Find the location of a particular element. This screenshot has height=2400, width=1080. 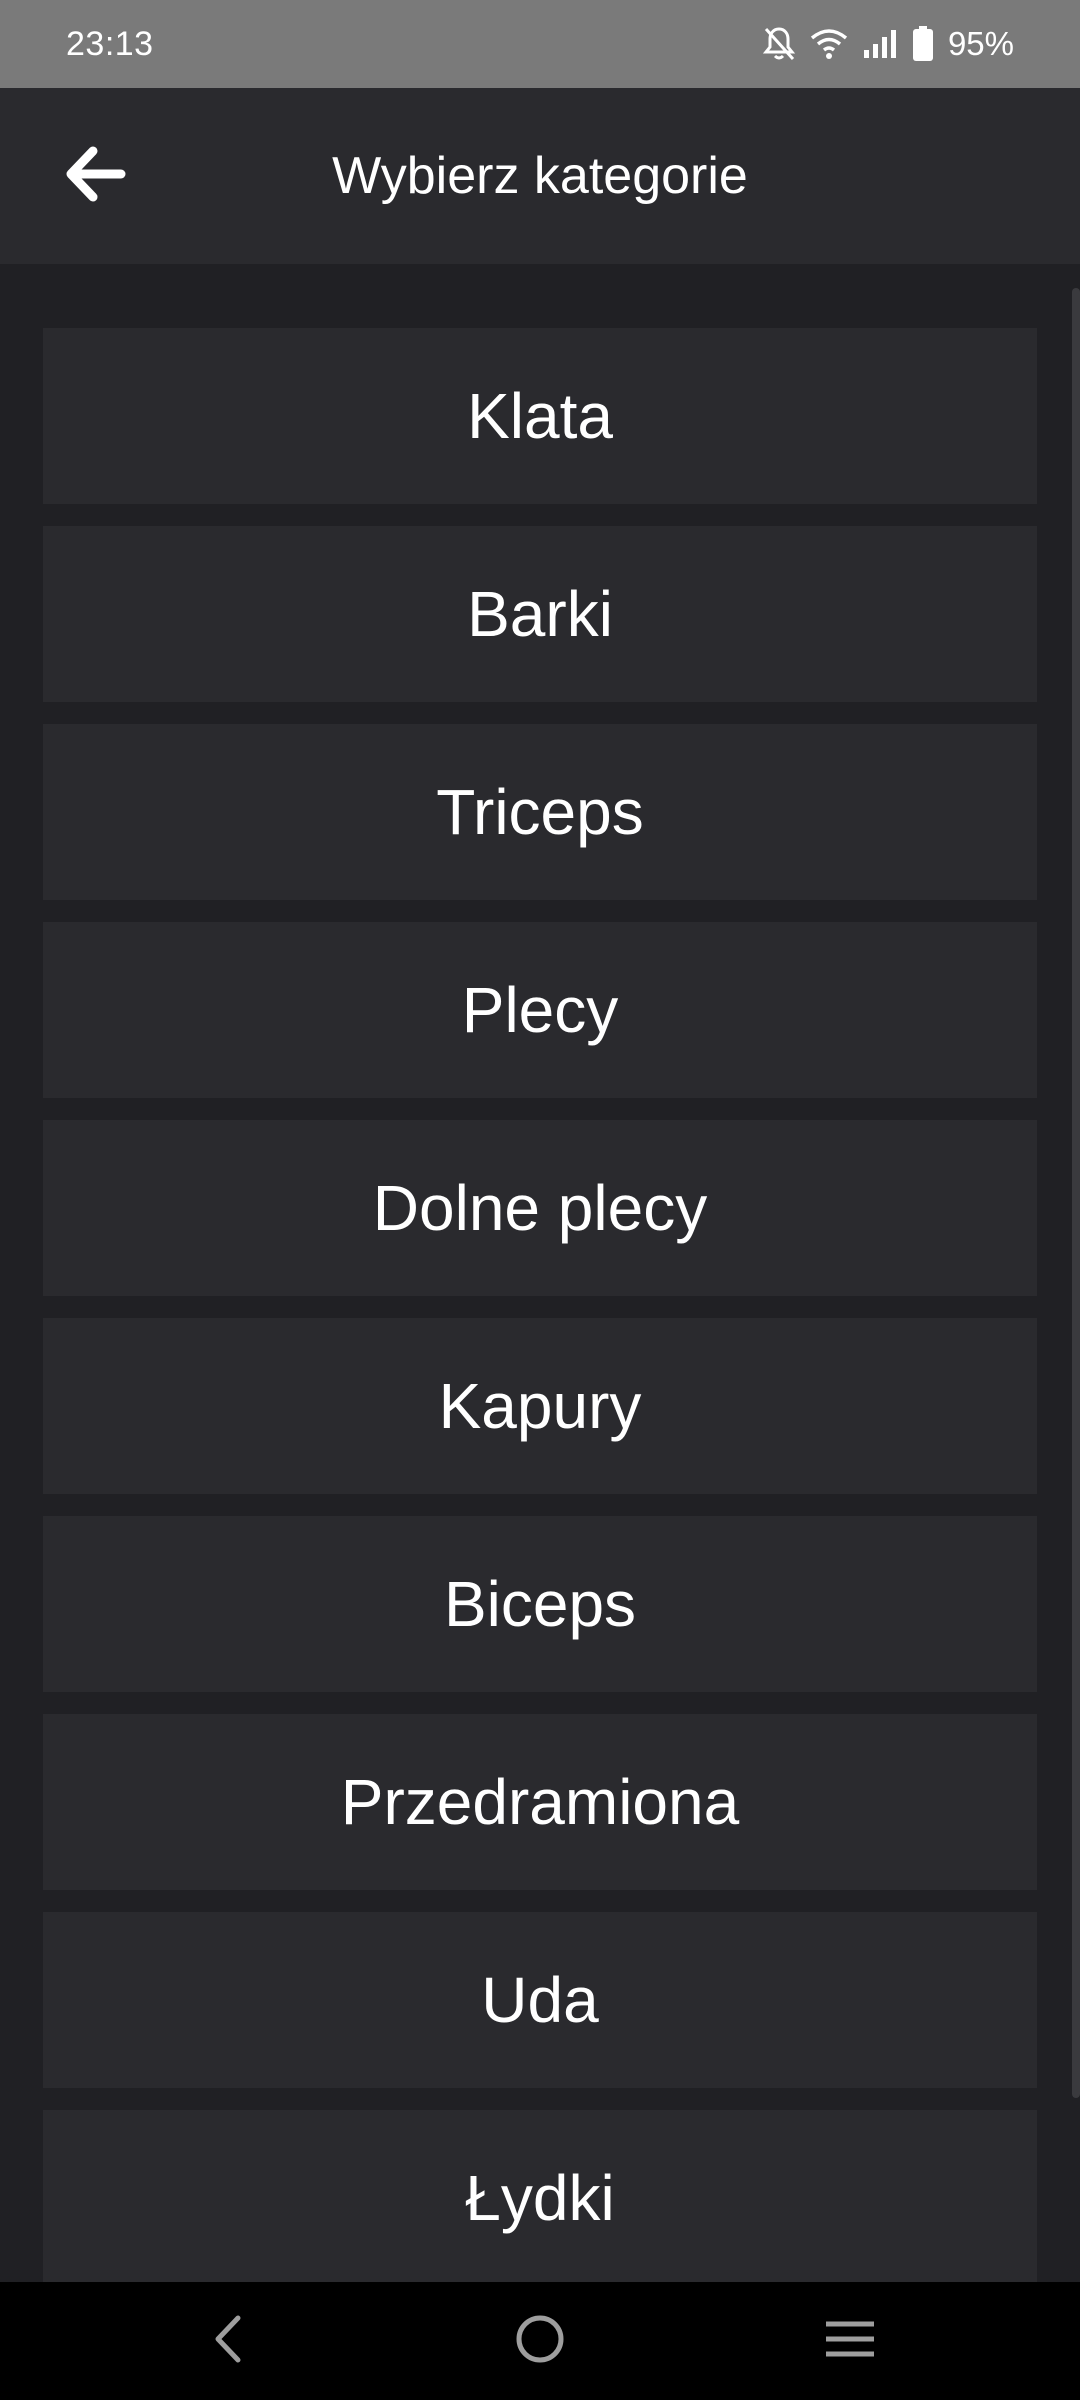

category-label: Uda is located at coordinates (540, 2000).